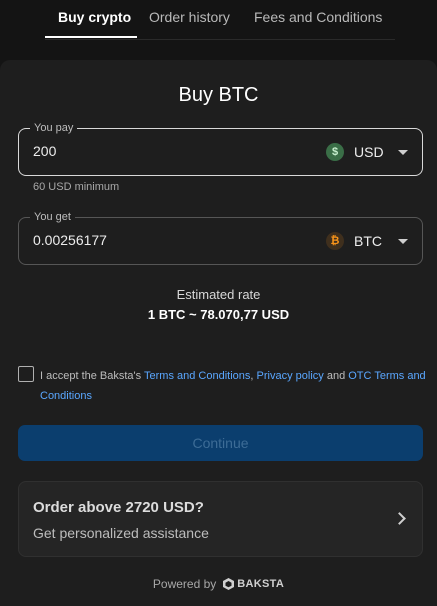  What do you see at coordinates (121, 533) in the screenshot?
I see `assist-subtitle: Get personalized assistance` at bounding box center [121, 533].